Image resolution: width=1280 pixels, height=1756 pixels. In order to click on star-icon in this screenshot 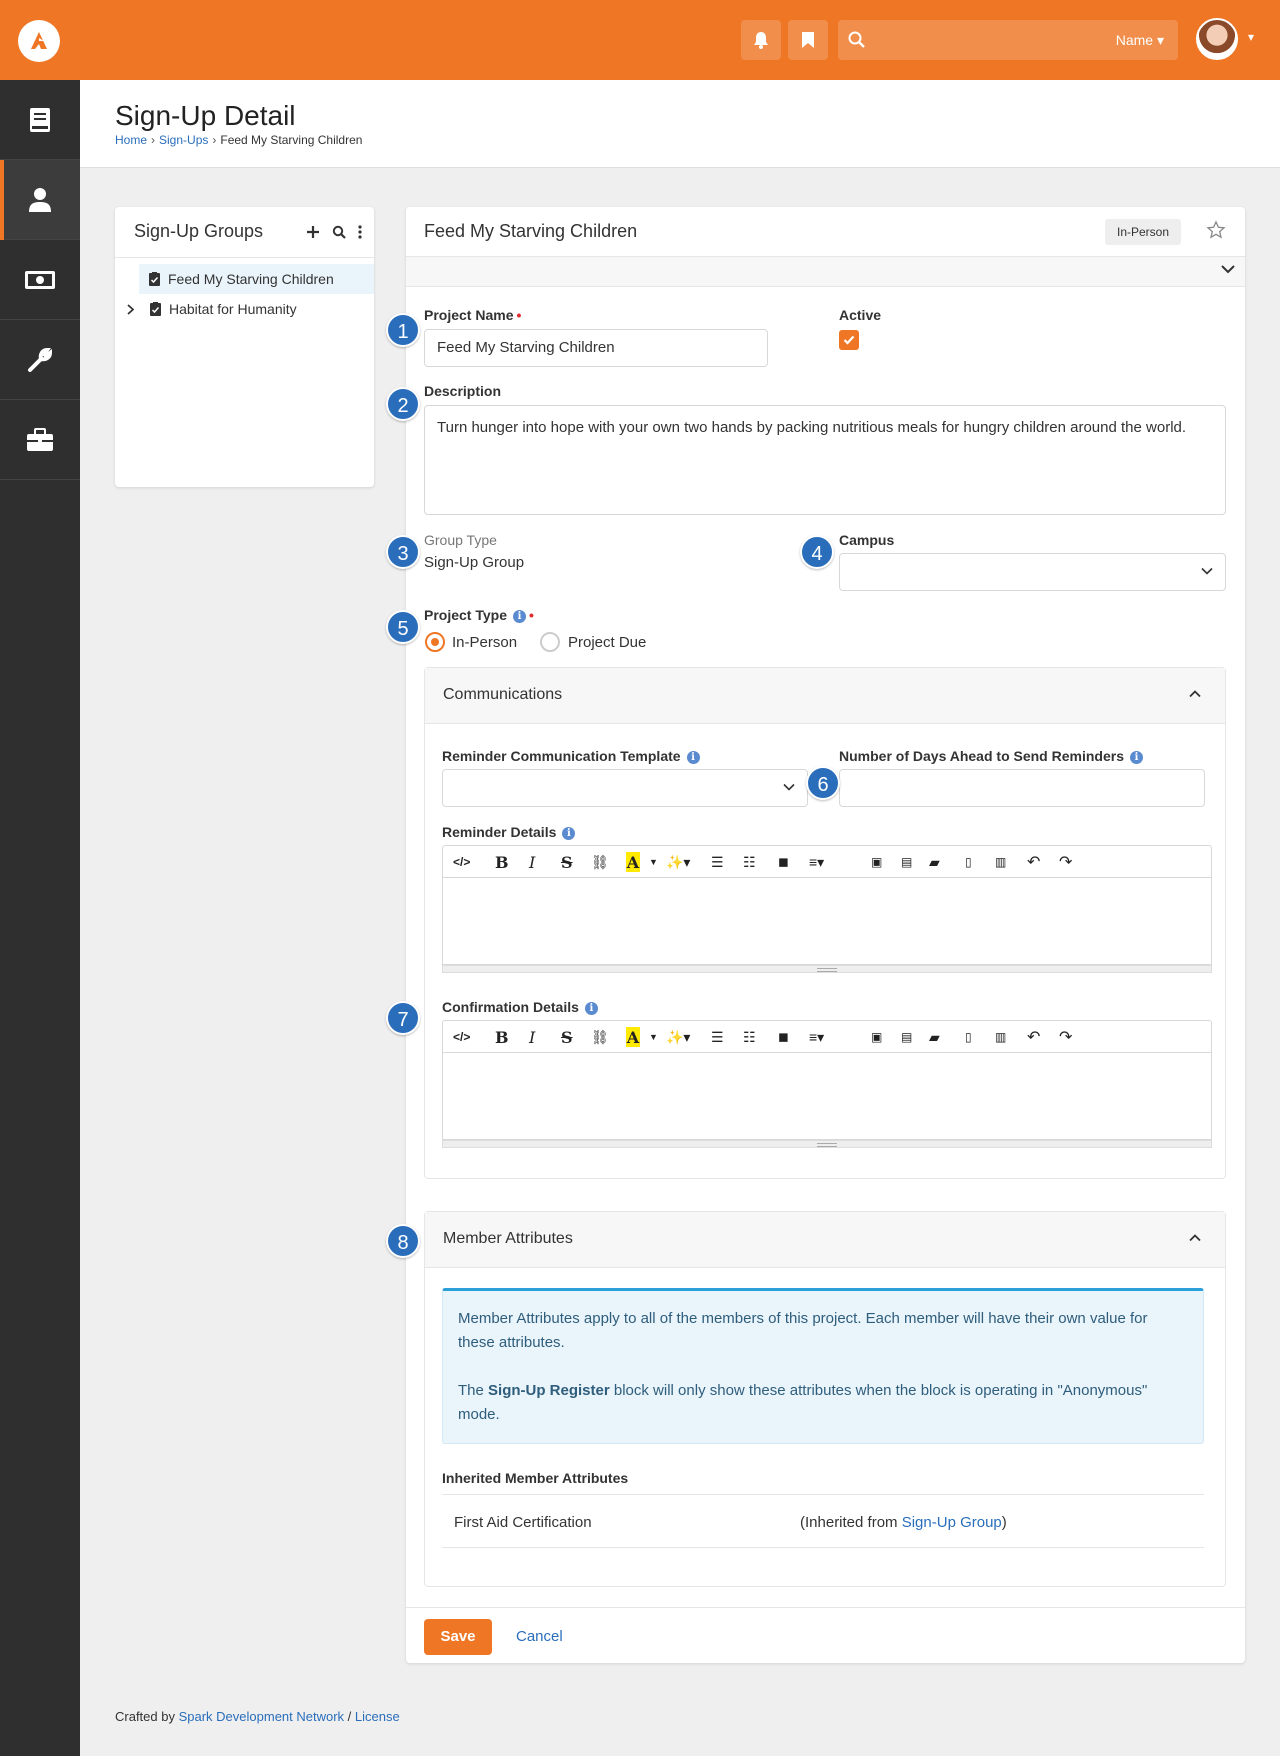, I will do `click(1216, 230)`.